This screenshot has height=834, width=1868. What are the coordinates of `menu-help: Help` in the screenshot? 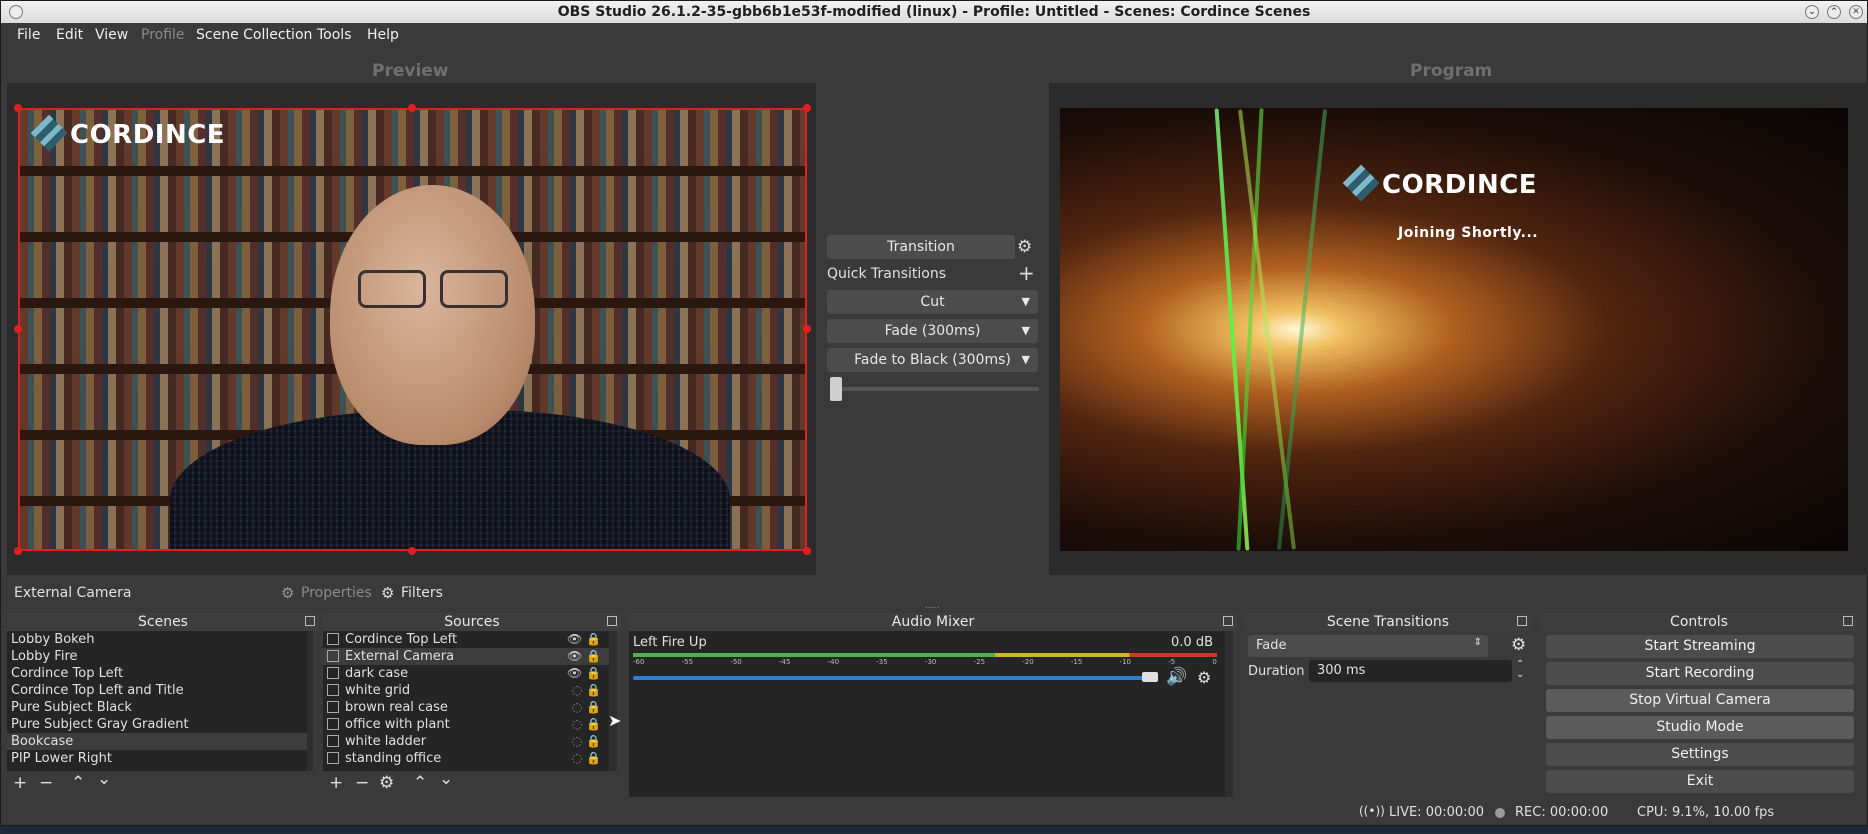 It's located at (383, 35).